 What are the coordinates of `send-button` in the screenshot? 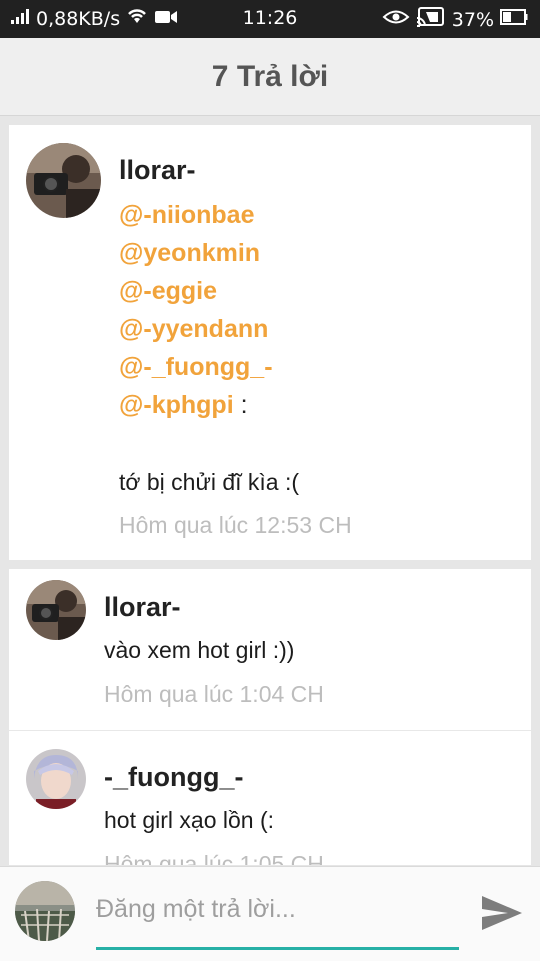 It's located at (501, 913).